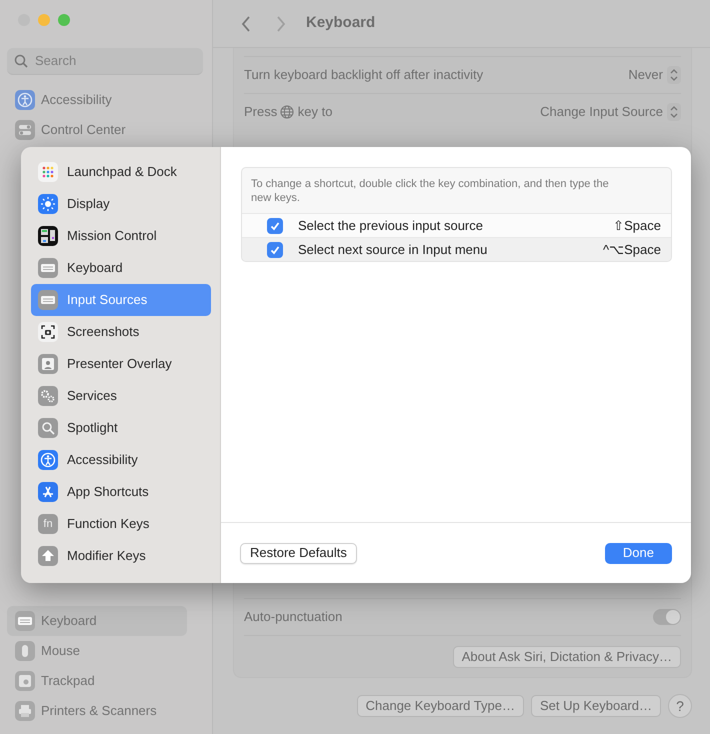 Image resolution: width=710 pixels, height=734 pixels. I want to click on category-item: fn Function Keys, so click(121, 524).